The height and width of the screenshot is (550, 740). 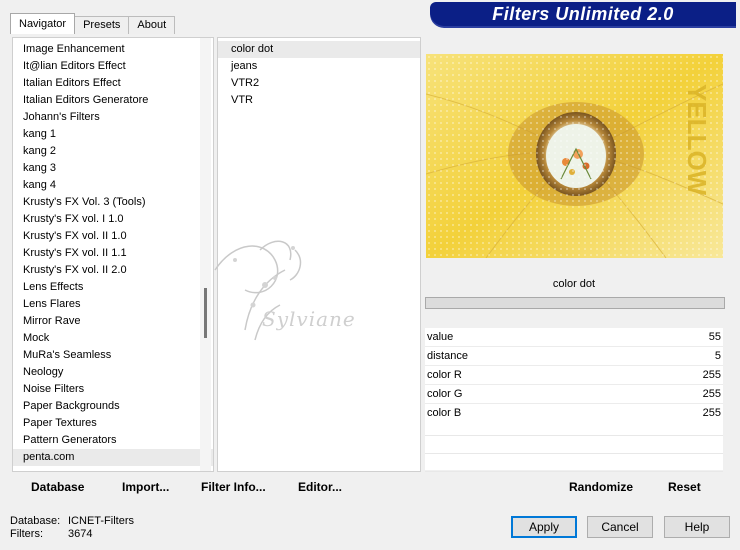 I want to click on category-item: Italian Editors Effect, so click(x=113, y=83).